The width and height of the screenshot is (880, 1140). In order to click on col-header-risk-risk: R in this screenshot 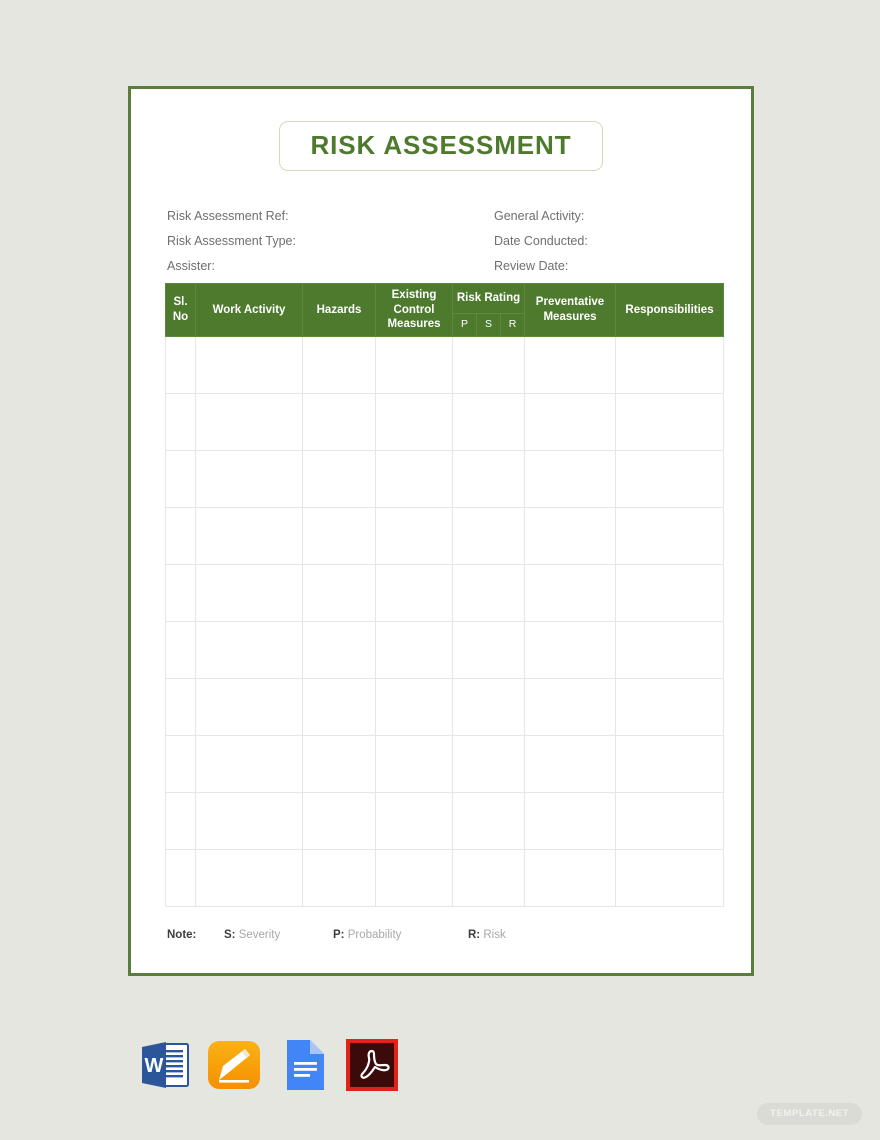, I will do `click(512, 325)`.